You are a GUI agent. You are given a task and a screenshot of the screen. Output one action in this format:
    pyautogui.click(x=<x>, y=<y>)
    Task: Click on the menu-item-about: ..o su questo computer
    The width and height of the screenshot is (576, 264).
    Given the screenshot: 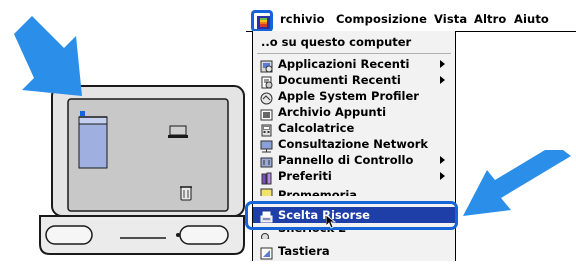 What is the action you would take?
    pyautogui.click(x=354, y=42)
    